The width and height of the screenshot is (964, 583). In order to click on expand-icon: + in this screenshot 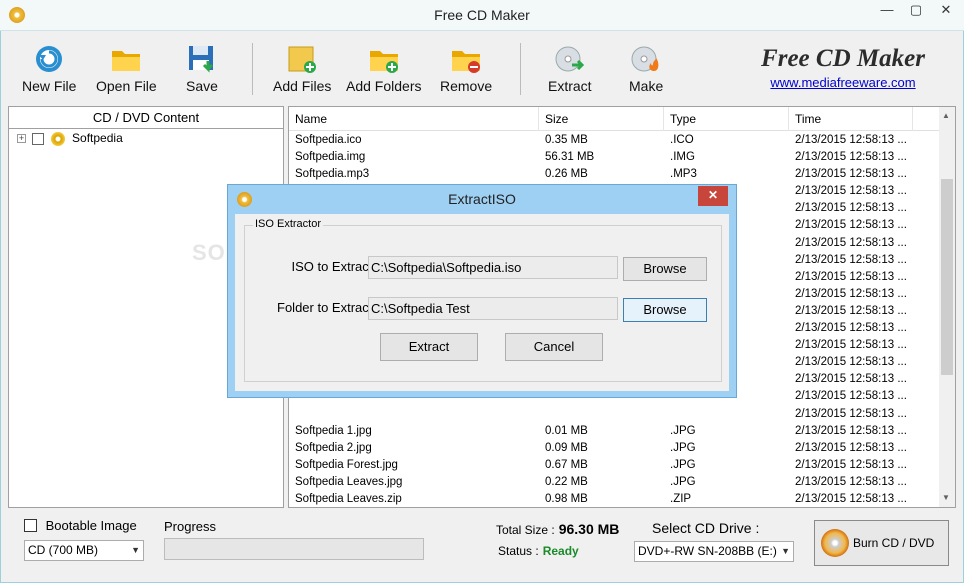, I will do `click(21, 139)`.